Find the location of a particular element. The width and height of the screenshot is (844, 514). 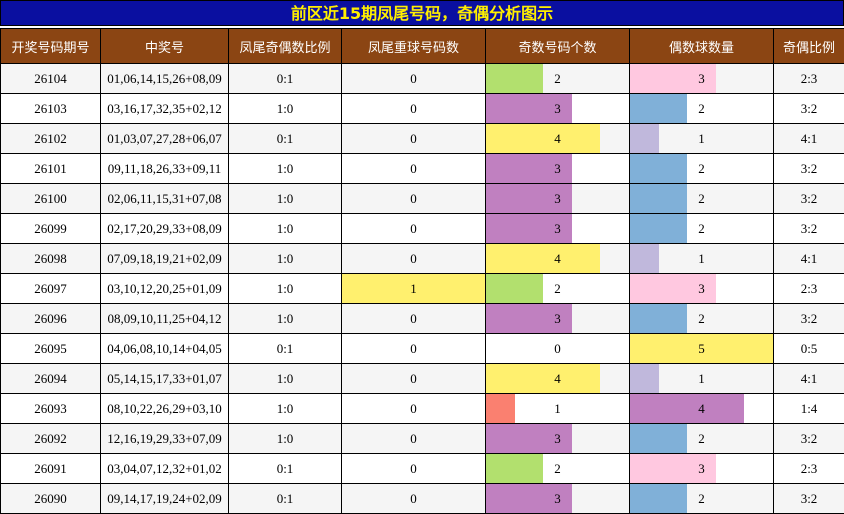

table-row: 2609405,14,15,17,33+01,071:00414:1 is located at coordinates (422, 379).